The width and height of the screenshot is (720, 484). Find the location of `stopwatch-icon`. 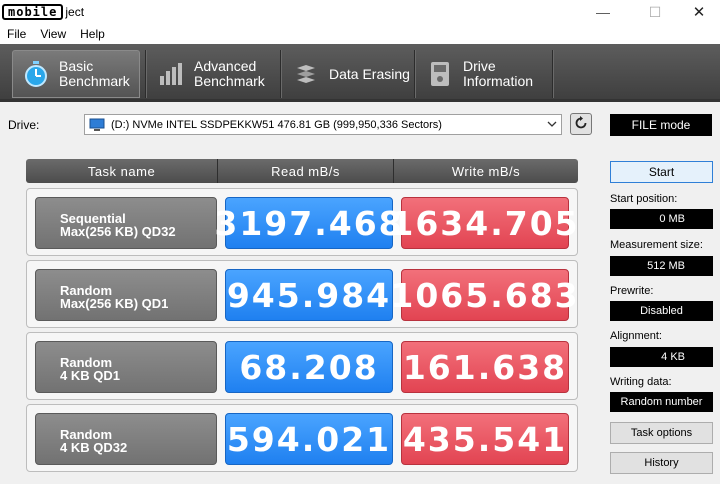

stopwatch-icon is located at coordinates (36, 74).